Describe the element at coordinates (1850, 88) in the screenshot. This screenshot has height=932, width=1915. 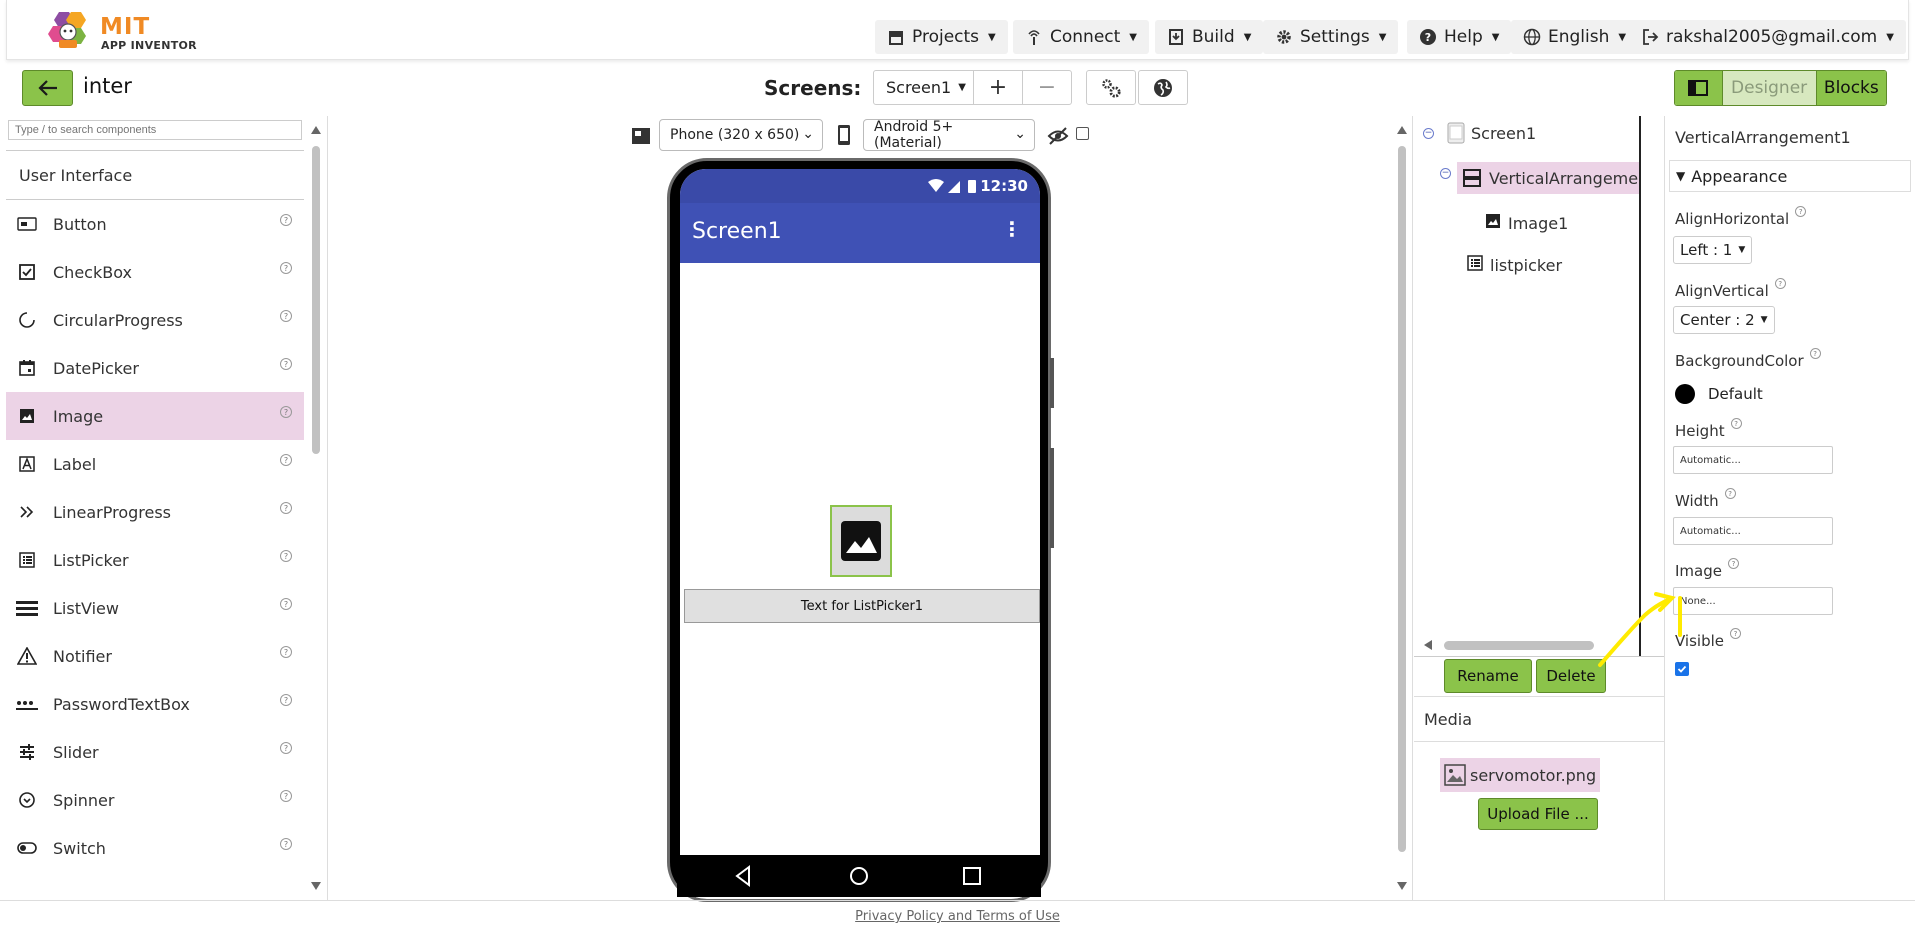
I see `blocks-button: Blocks` at that location.